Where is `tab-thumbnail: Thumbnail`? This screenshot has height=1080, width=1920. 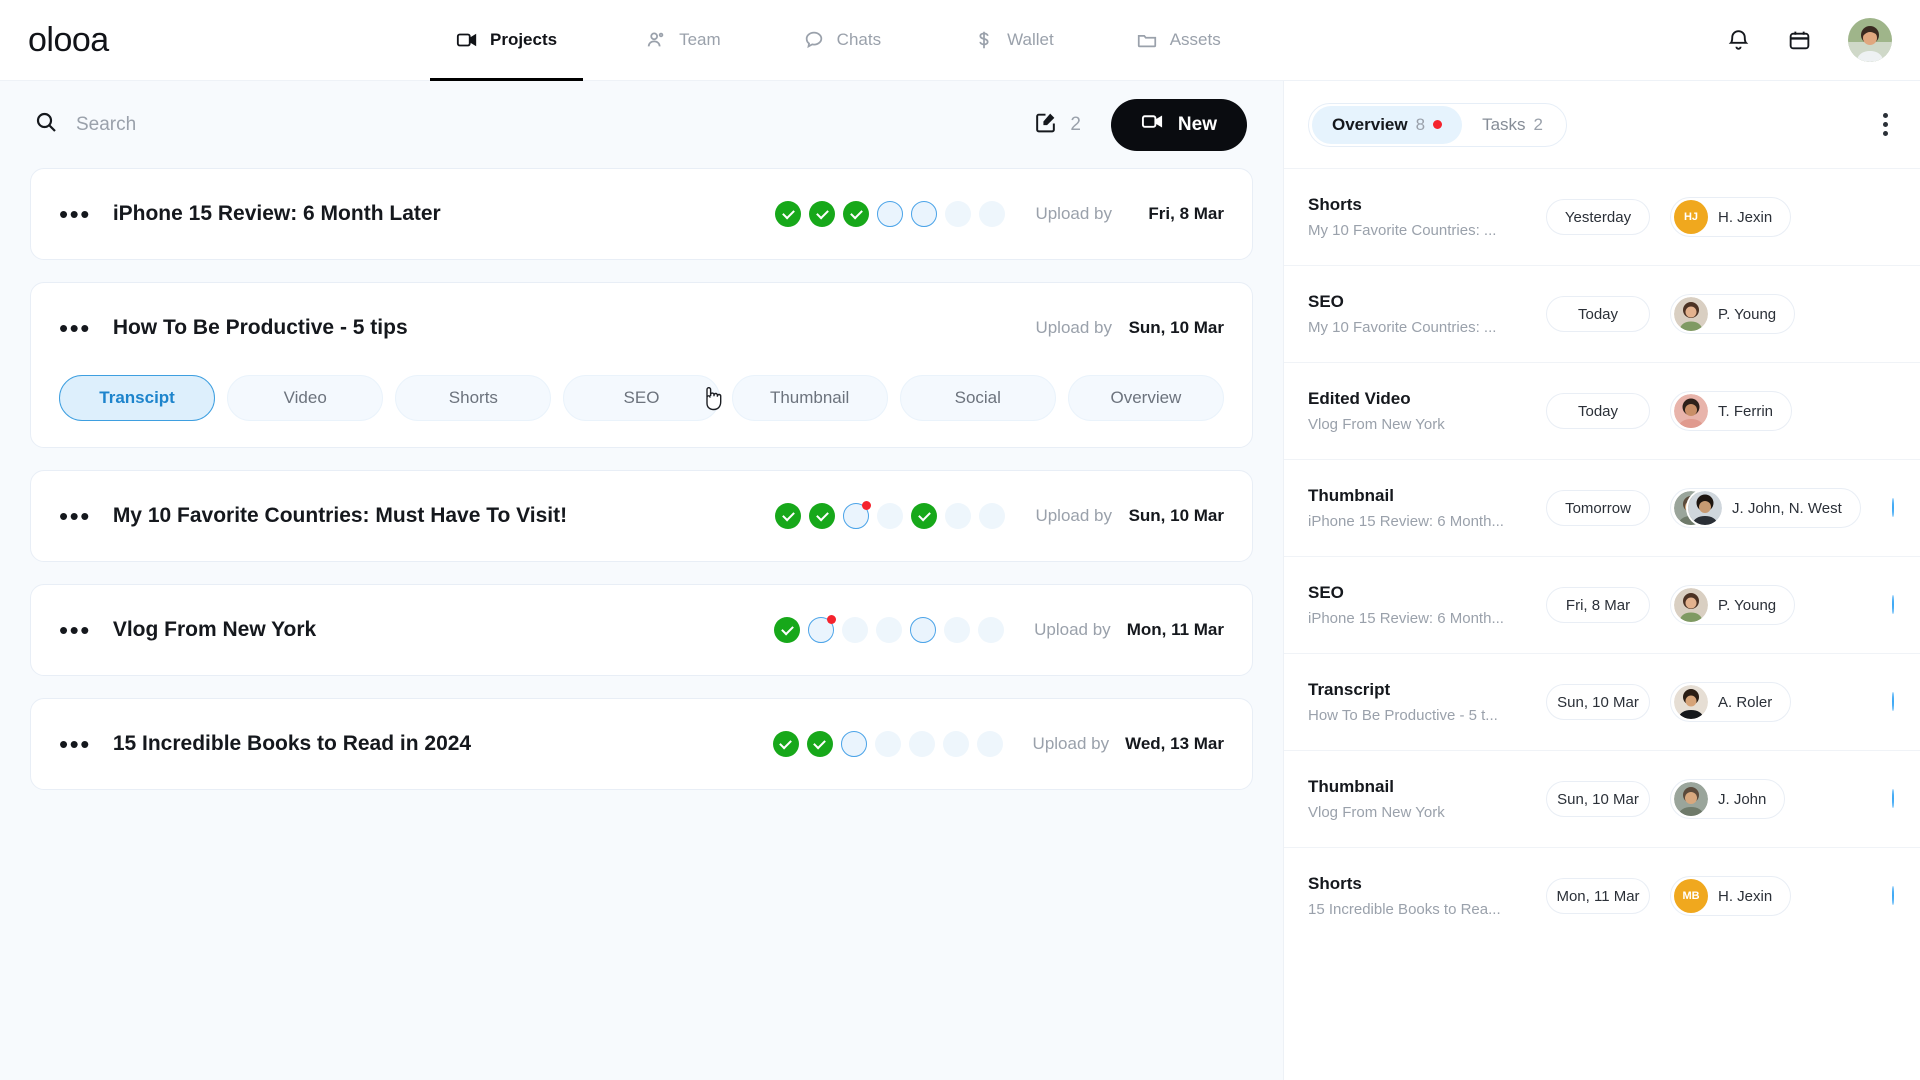 tab-thumbnail: Thumbnail is located at coordinates (809, 398).